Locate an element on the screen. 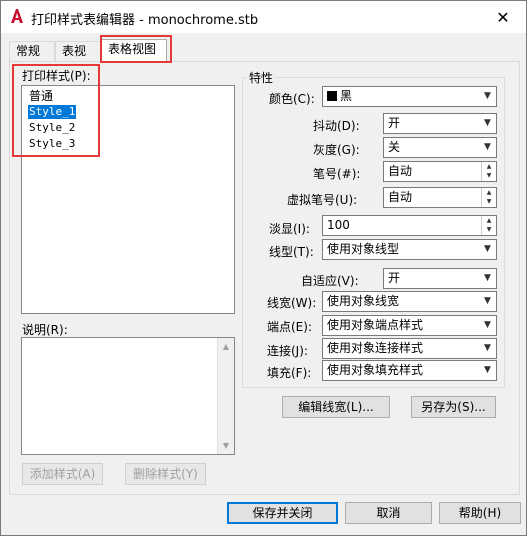 The width and height of the screenshot is (527, 536). tab-form-view: 表格视图 is located at coordinates (134, 50).